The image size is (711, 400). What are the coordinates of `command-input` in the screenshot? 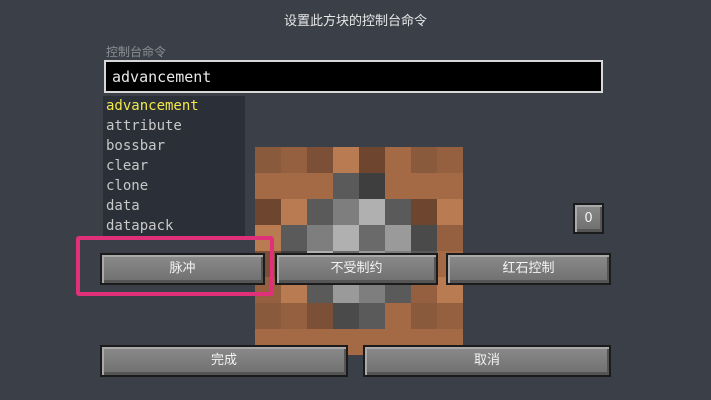 It's located at (353, 76).